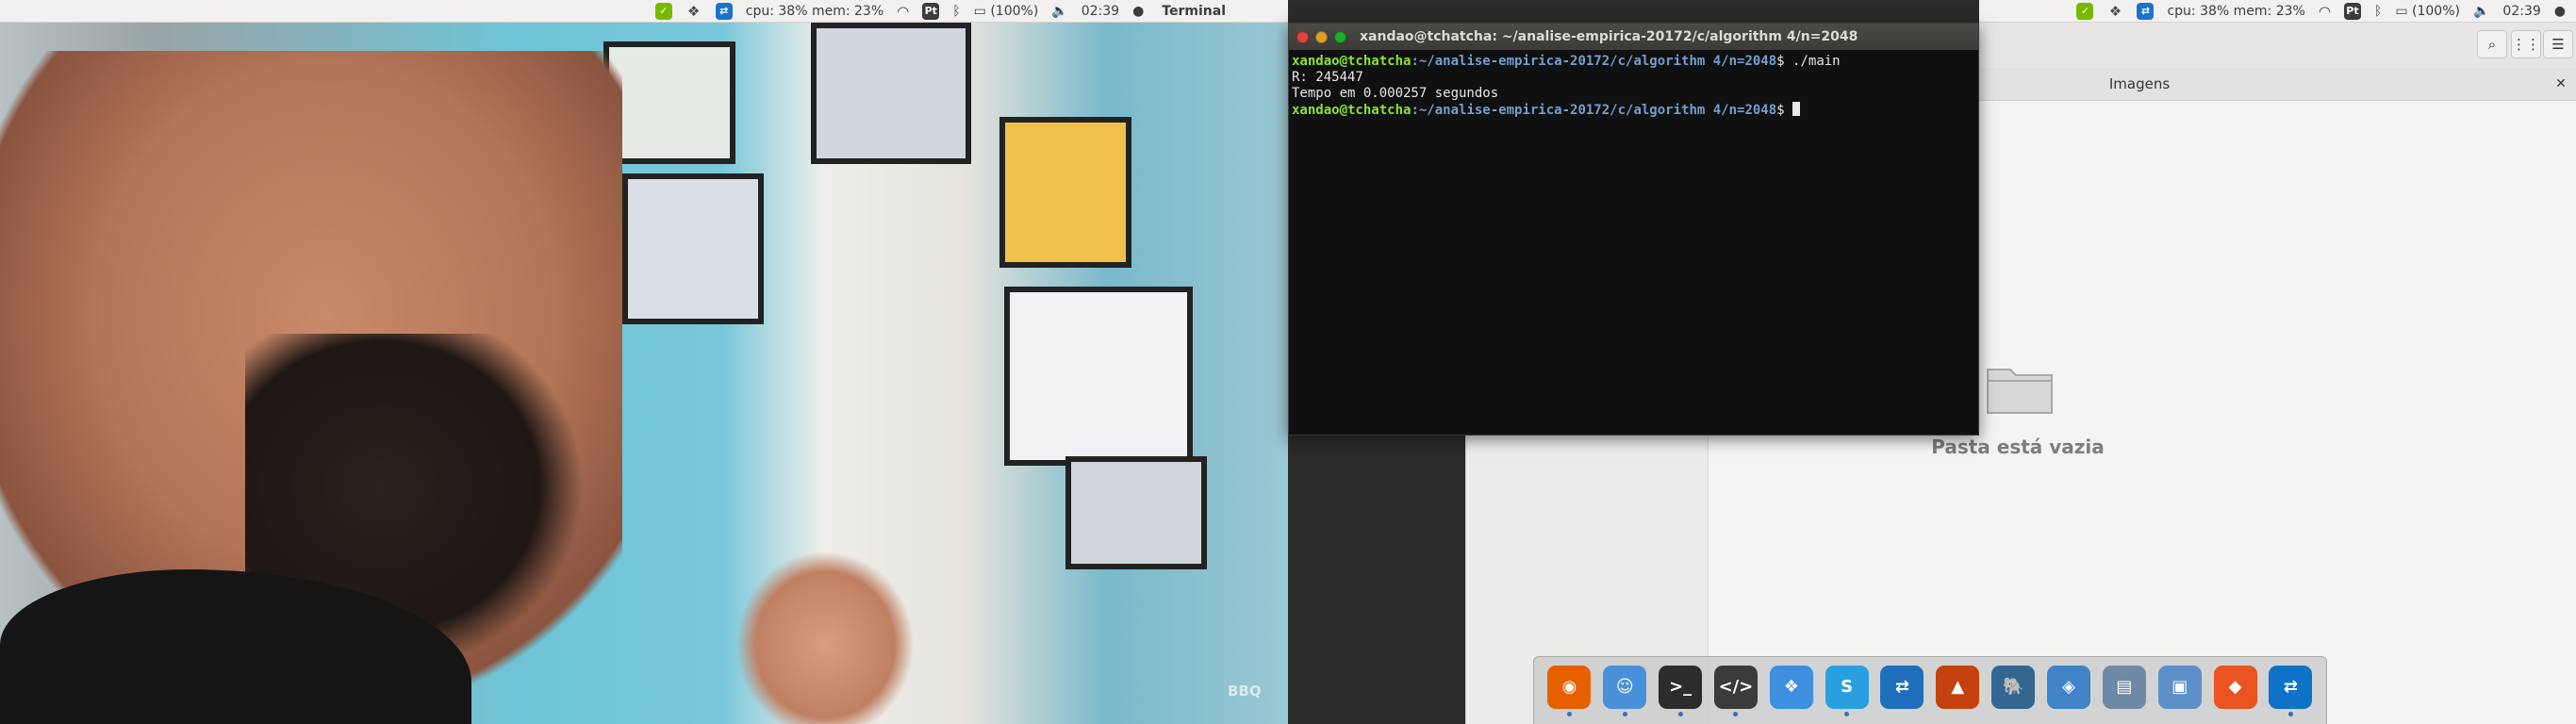 The width and height of the screenshot is (2576, 724). I want to click on mysql-workbench-icon: ◈, so click(2069, 687).